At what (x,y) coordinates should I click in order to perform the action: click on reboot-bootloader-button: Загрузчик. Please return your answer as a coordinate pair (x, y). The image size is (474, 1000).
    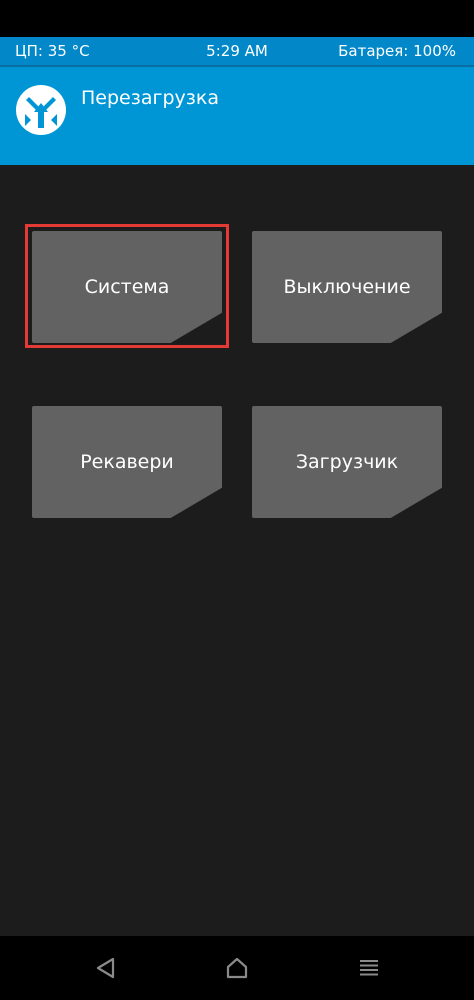
    Looking at the image, I should click on (347, 462).